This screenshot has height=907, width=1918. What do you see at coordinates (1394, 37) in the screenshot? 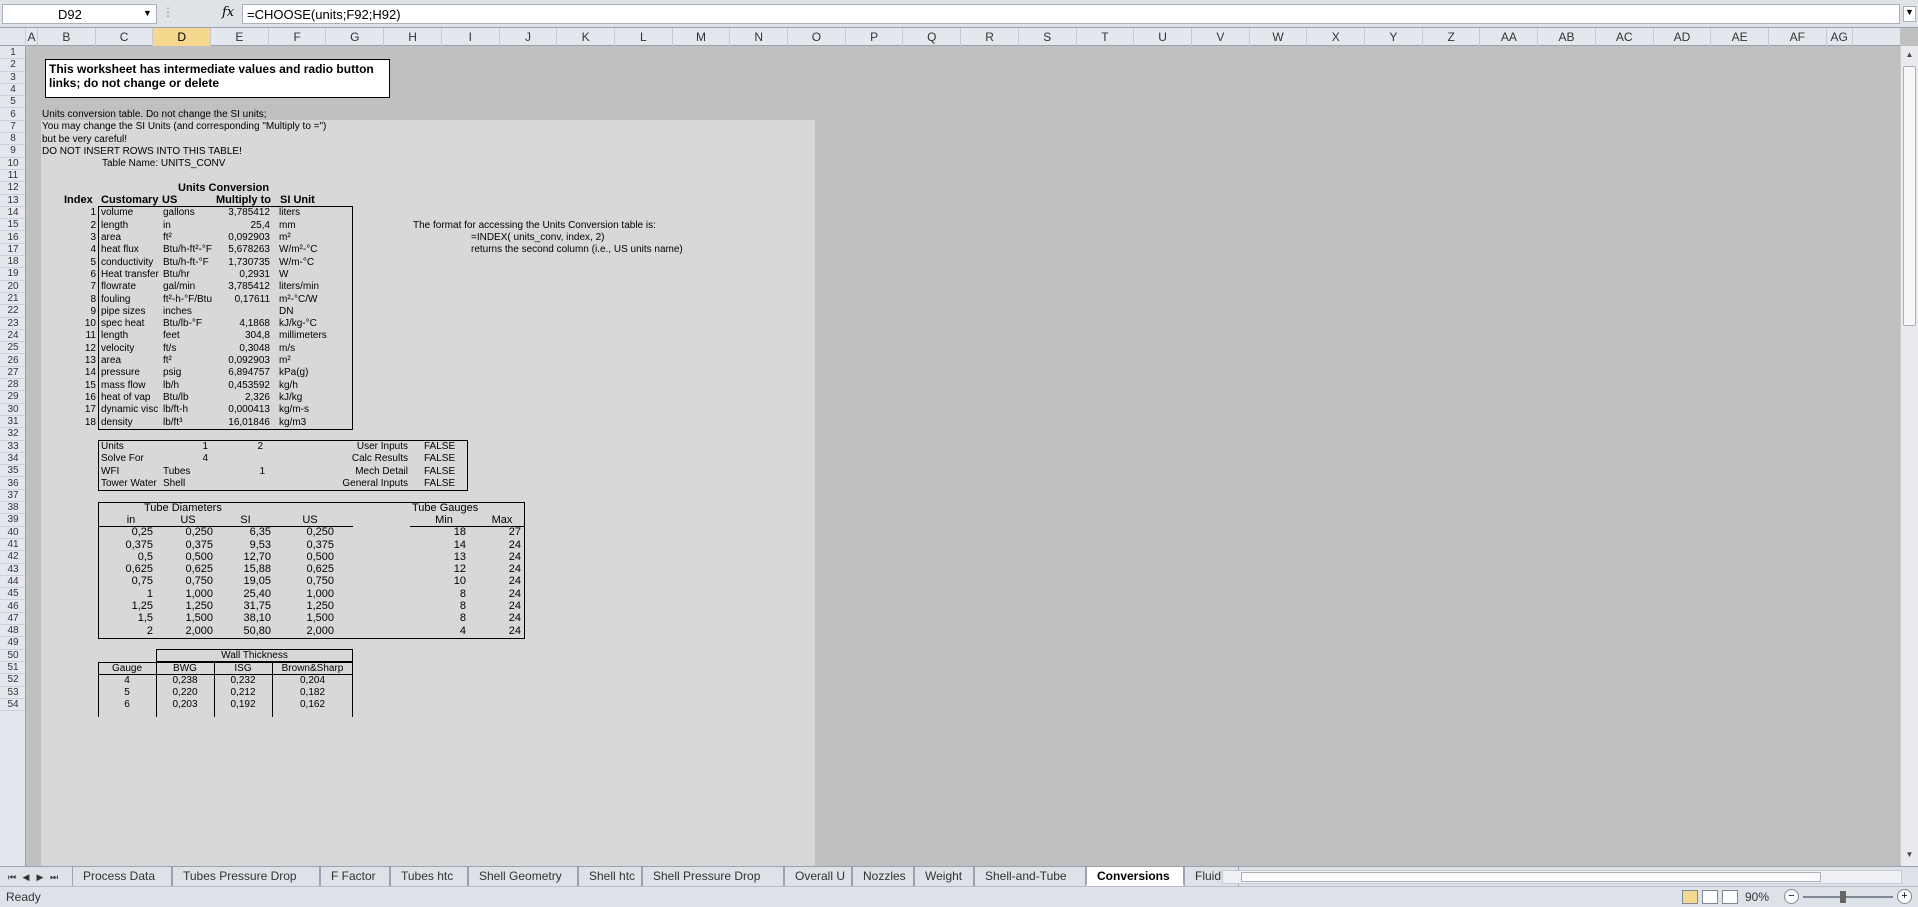
I see `column-header-y: Y` at bounding box center [1394, 37].